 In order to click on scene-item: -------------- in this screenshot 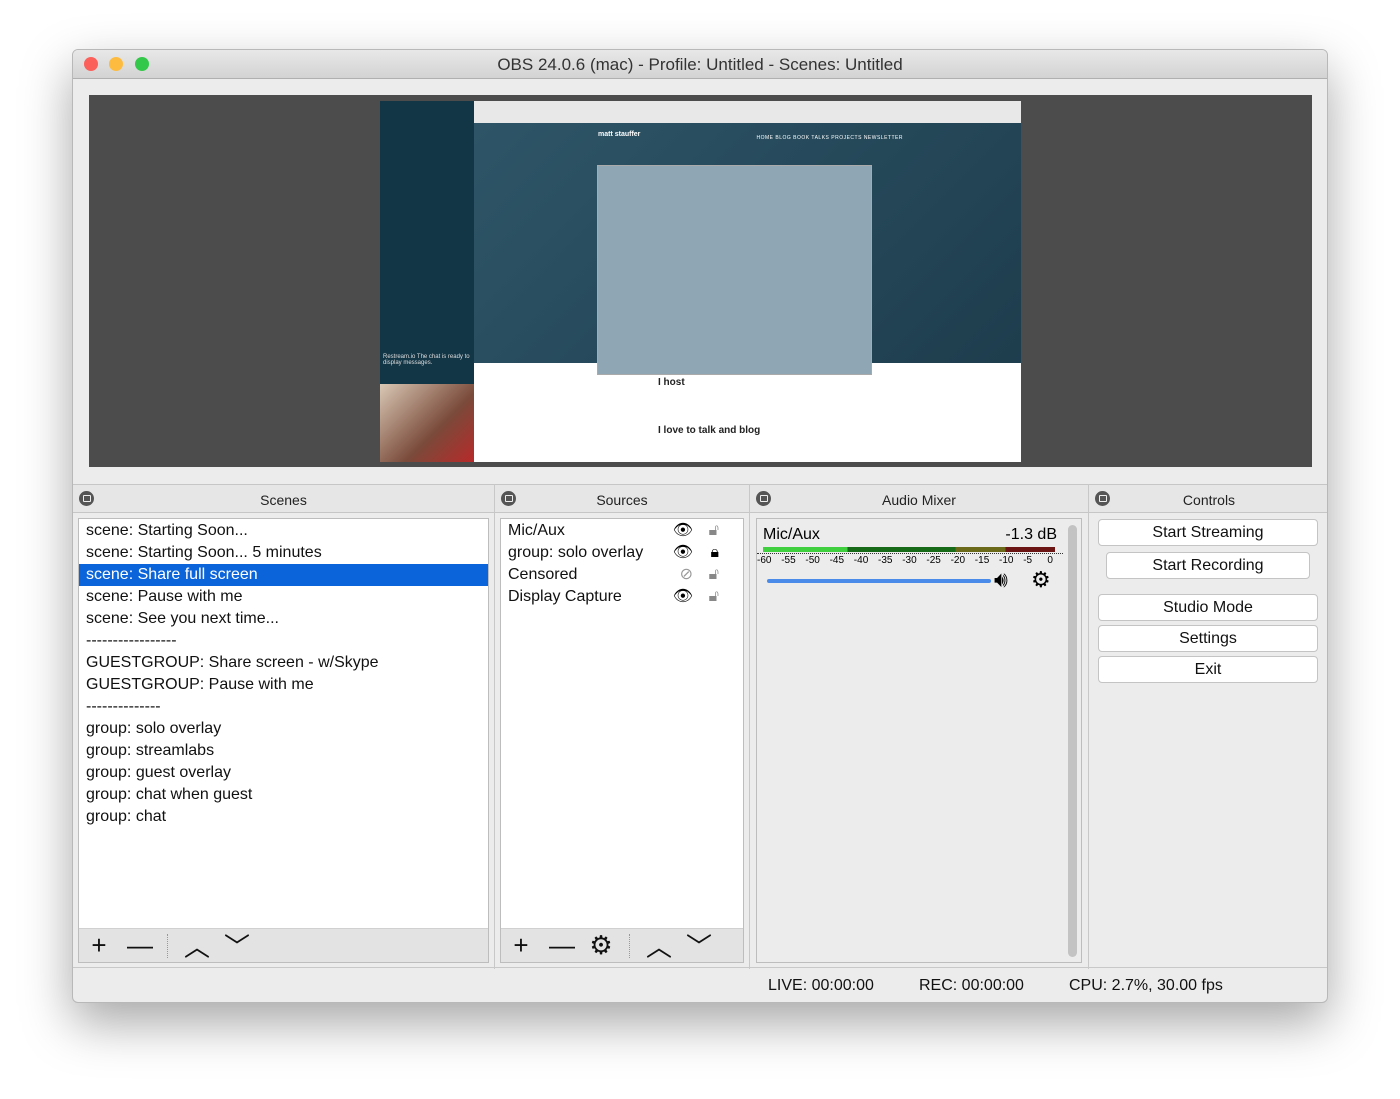, I will do `click(283, 707)`.